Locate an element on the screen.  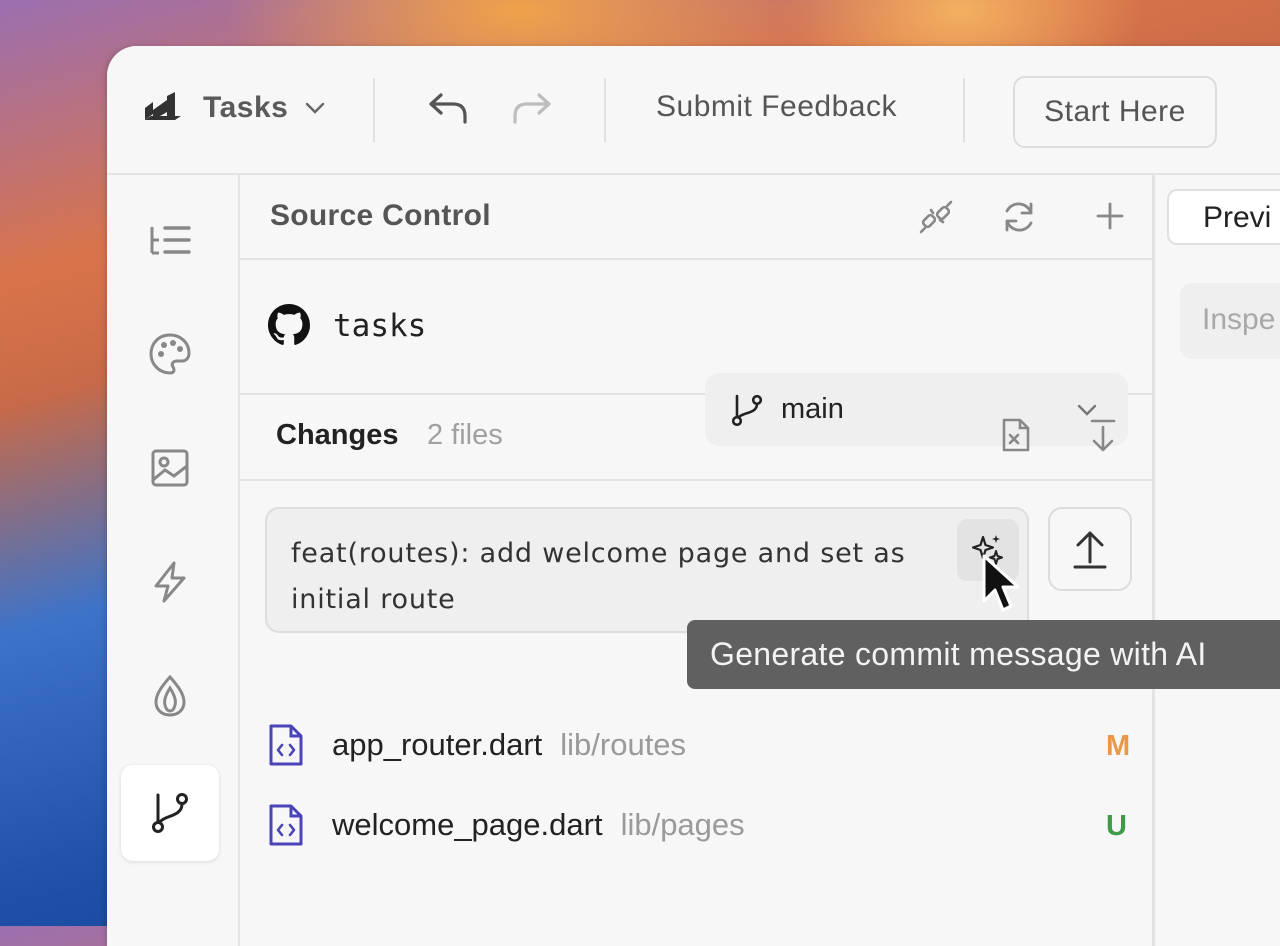
project-name: Tasks is located at coordinates (246, 107).